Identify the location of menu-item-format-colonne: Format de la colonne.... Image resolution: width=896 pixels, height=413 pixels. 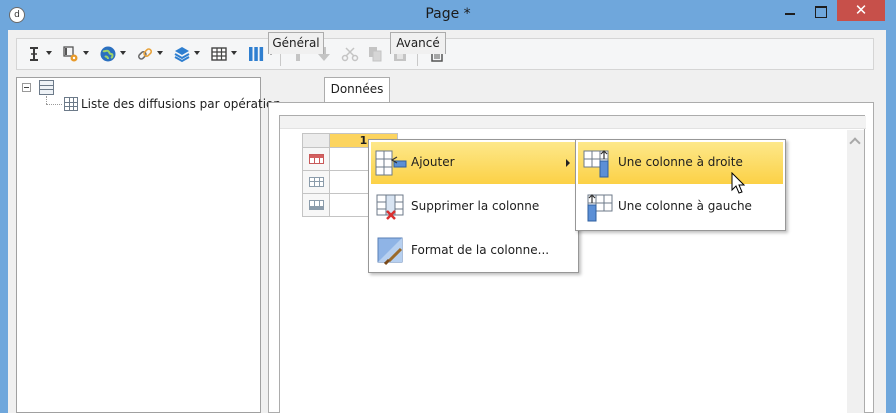
(473, 251).